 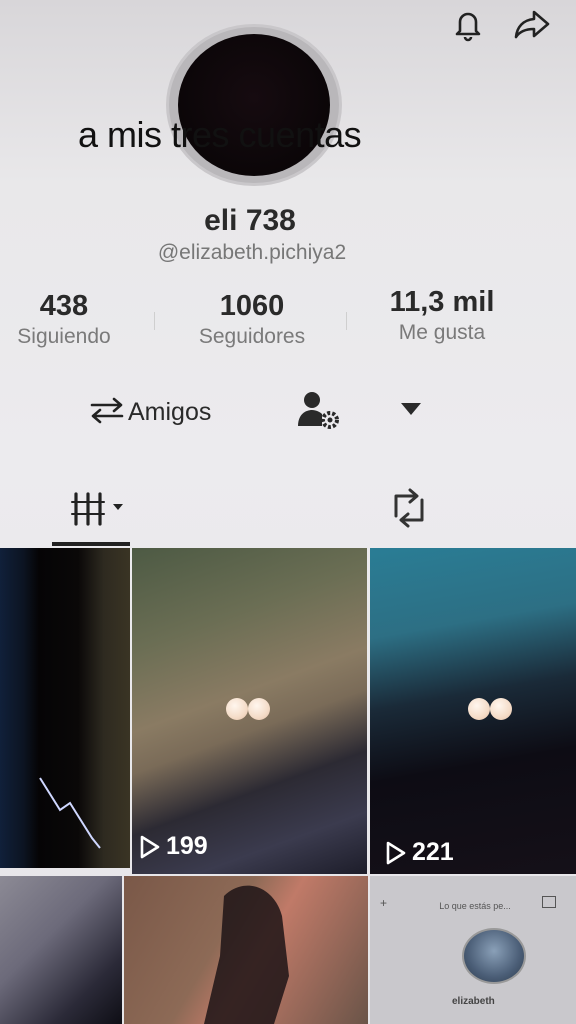 What do you see at coordinates (252, 306) in the screenshot?
I see `followers-count: 1060` at bounding box center [252, 306].